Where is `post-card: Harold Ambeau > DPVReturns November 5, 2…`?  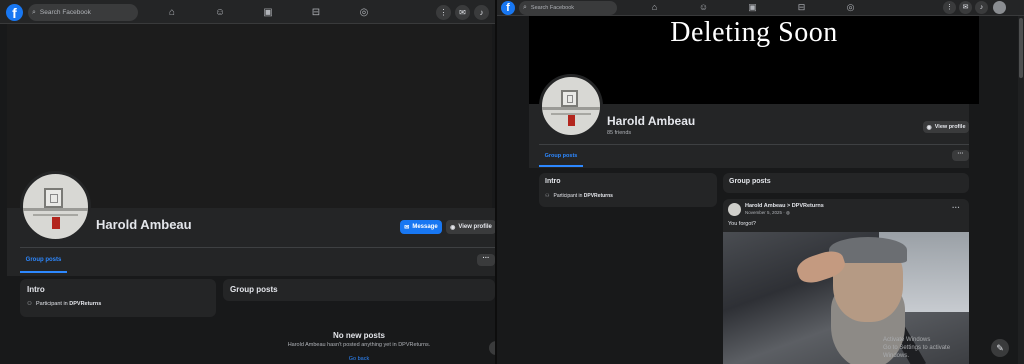
post-card: Harold Ambeau > DPVReturns November 5, 2… is located at coordinates (846, 281).